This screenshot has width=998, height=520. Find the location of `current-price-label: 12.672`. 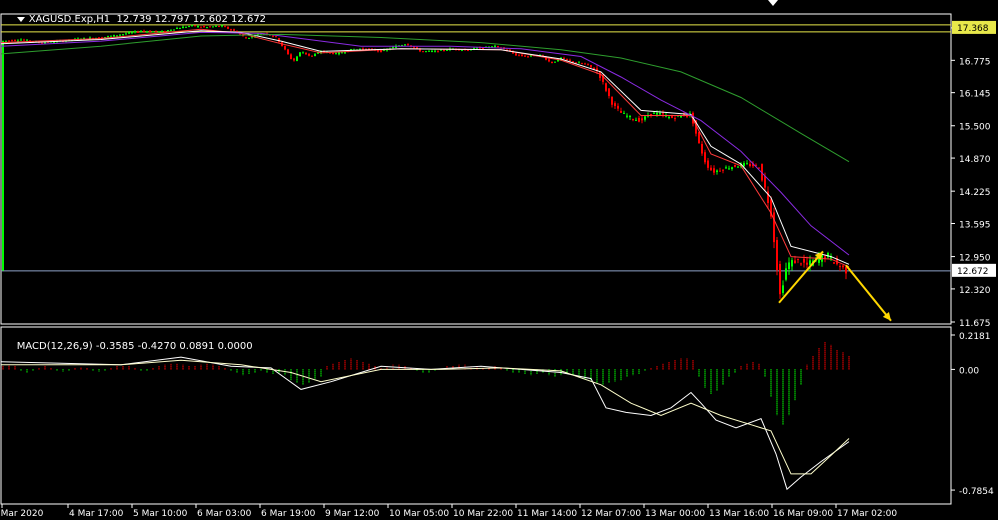

current-price-label: 12.672 is located at coordinates (973, 272).